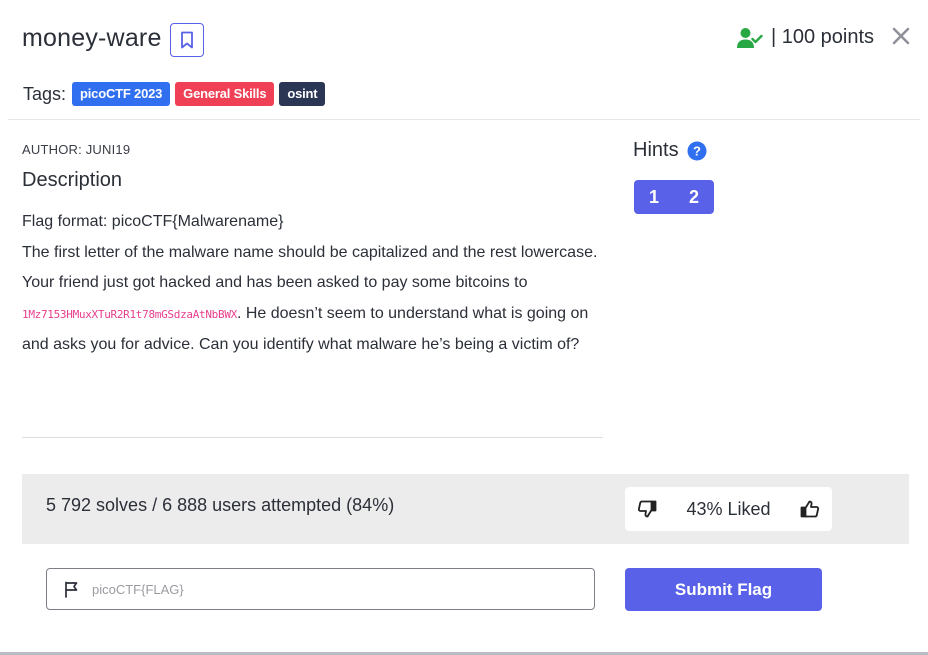  Describe the element at coordinates (749, 38) in the screenshot. I see `user-check-icon` at that location.